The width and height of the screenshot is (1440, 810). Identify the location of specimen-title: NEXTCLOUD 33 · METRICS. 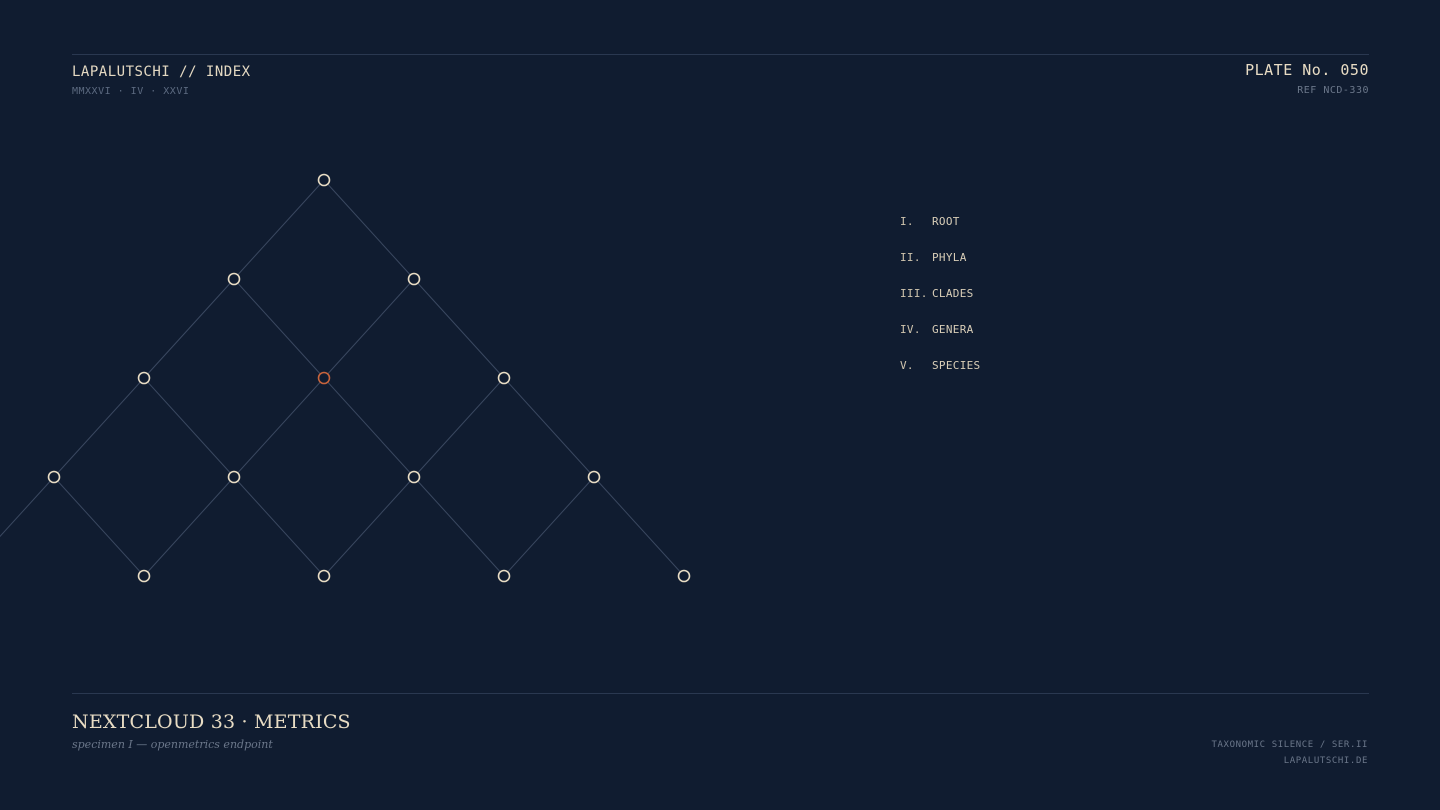
(211, 722).